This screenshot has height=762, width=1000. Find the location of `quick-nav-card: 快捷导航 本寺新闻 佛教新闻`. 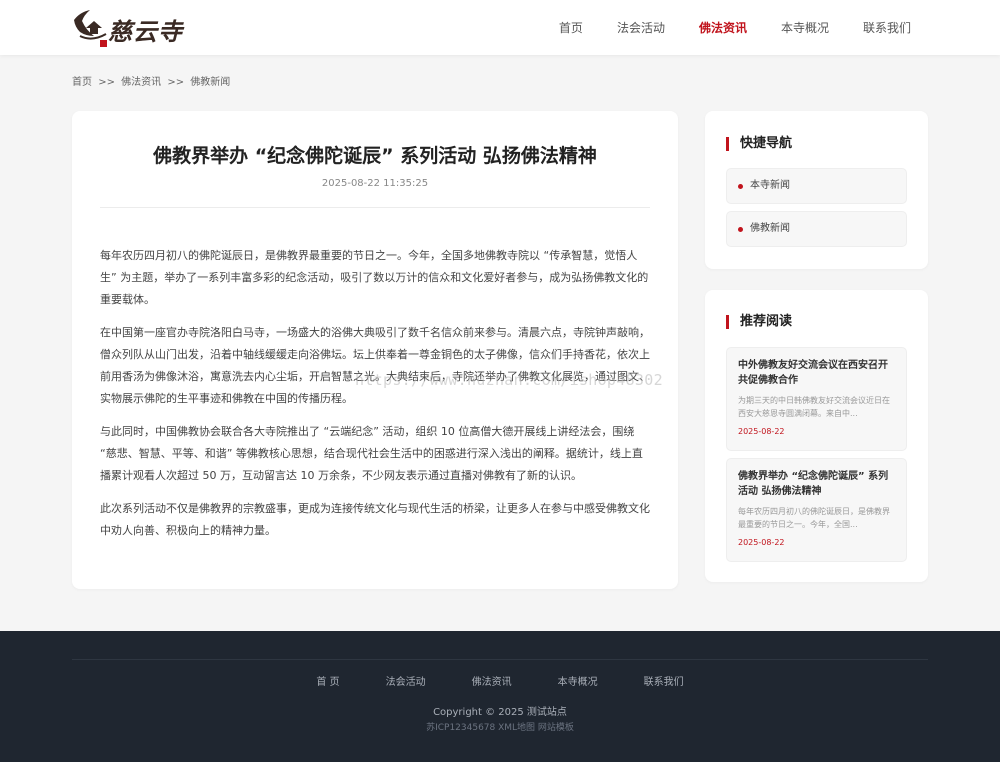

quick-nav-card: 快捷导航 本寺新闻 佛教新闻 is located at coordinates (816, 190).